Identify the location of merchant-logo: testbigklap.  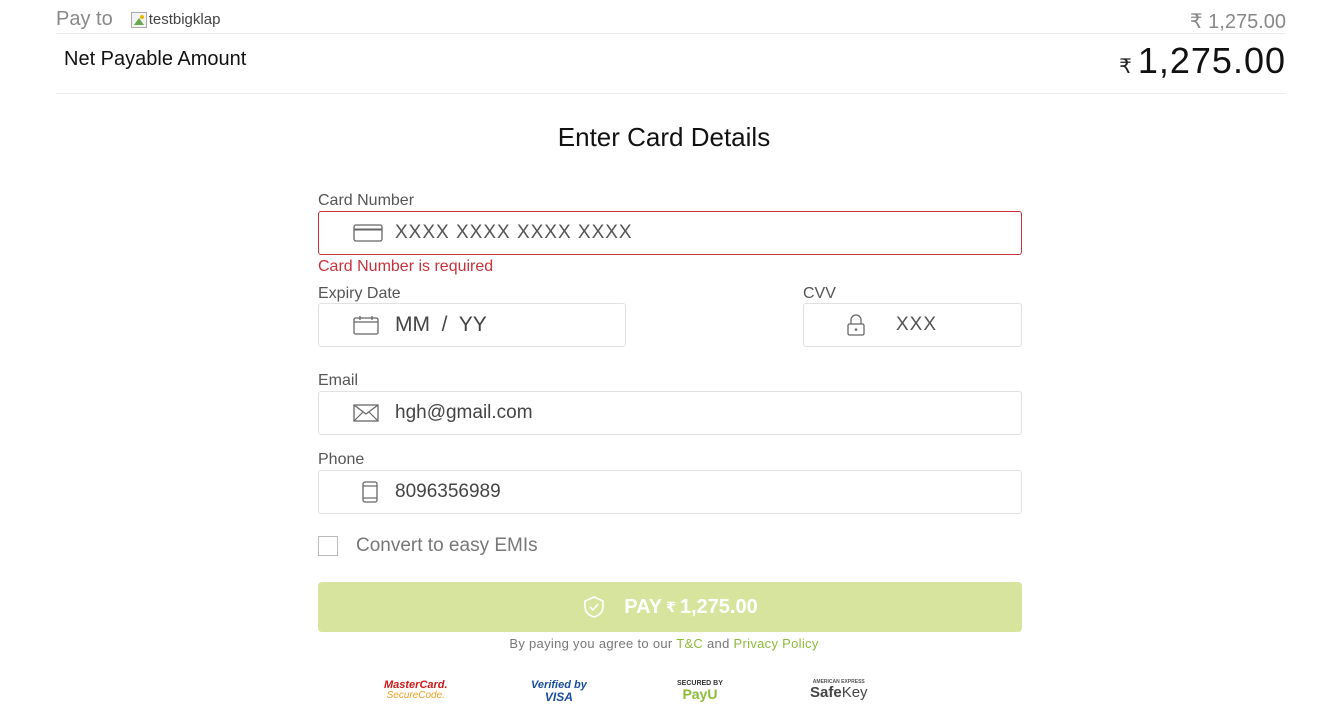
(175, 19).